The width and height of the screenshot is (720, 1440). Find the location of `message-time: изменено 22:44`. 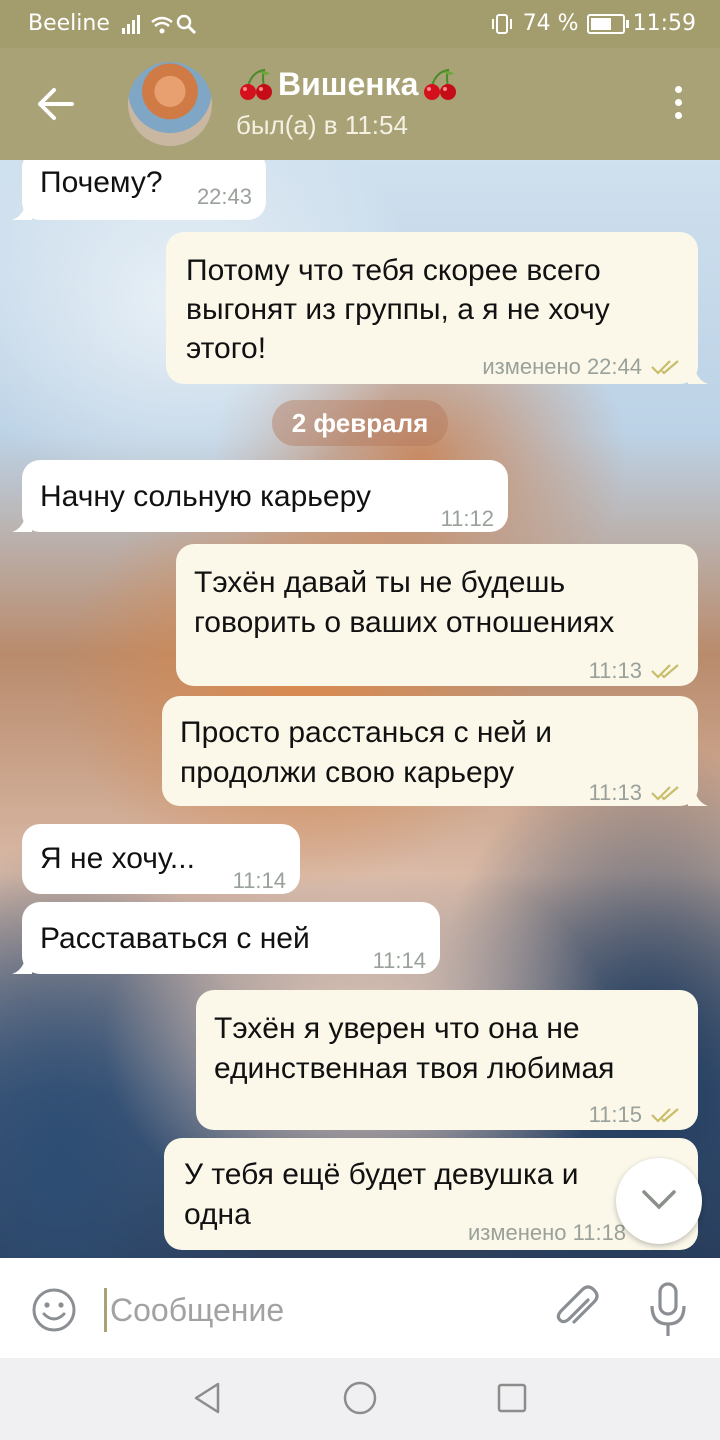

message-time: изменено 22:44 is located at coordinates (562, 366).